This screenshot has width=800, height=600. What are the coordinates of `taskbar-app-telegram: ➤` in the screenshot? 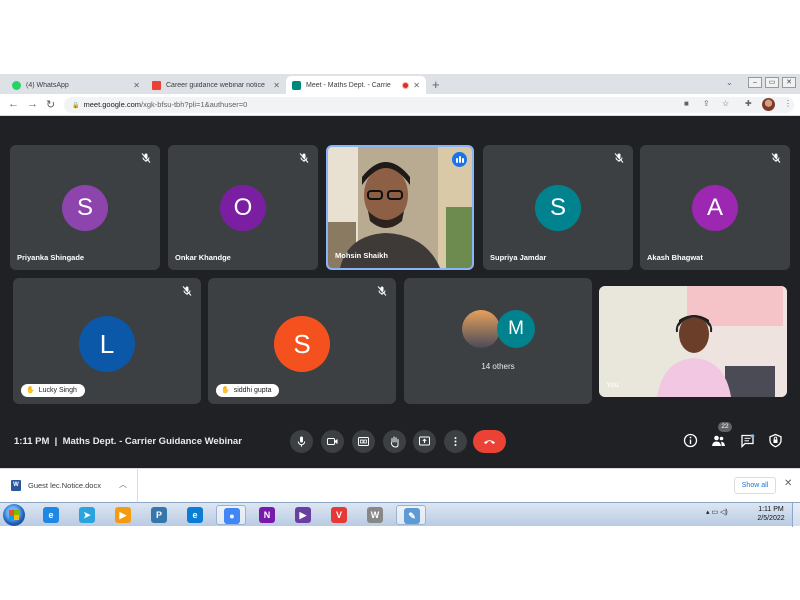 It's located at (87, 515).